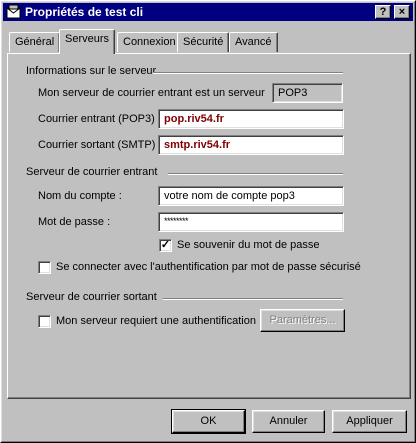  I want to click on title-bar: Propriétés de test cli ? ×, so click(208, 12).